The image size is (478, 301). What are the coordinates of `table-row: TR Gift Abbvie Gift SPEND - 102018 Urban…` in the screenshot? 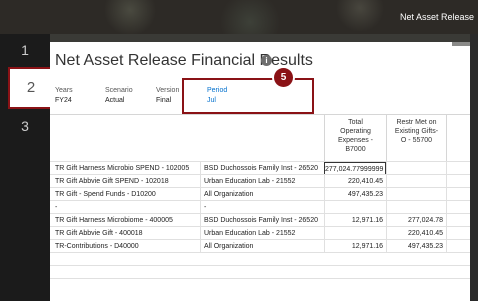 It's located at (260, 181).